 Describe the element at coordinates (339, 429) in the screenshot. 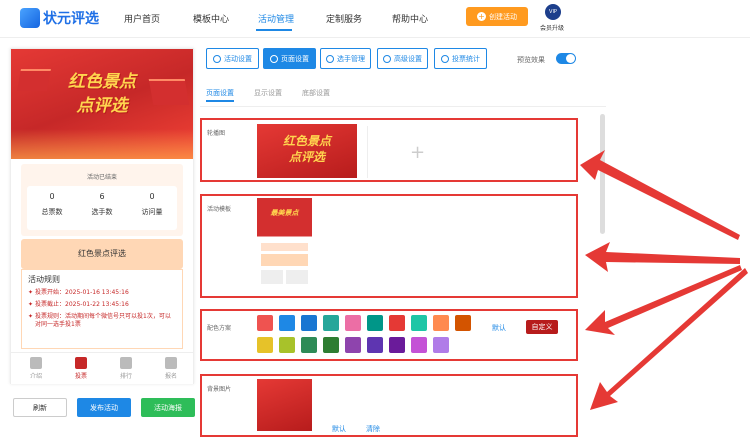

I see `background-default-link: 默认` at that location.